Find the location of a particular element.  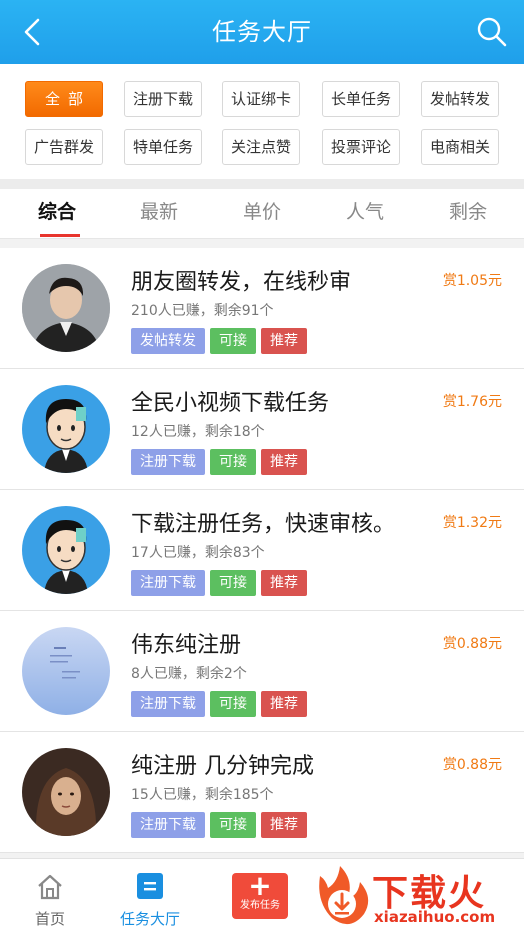

task-stats: 8人已赚，剩余2个 is located at coordinates (189, 674).